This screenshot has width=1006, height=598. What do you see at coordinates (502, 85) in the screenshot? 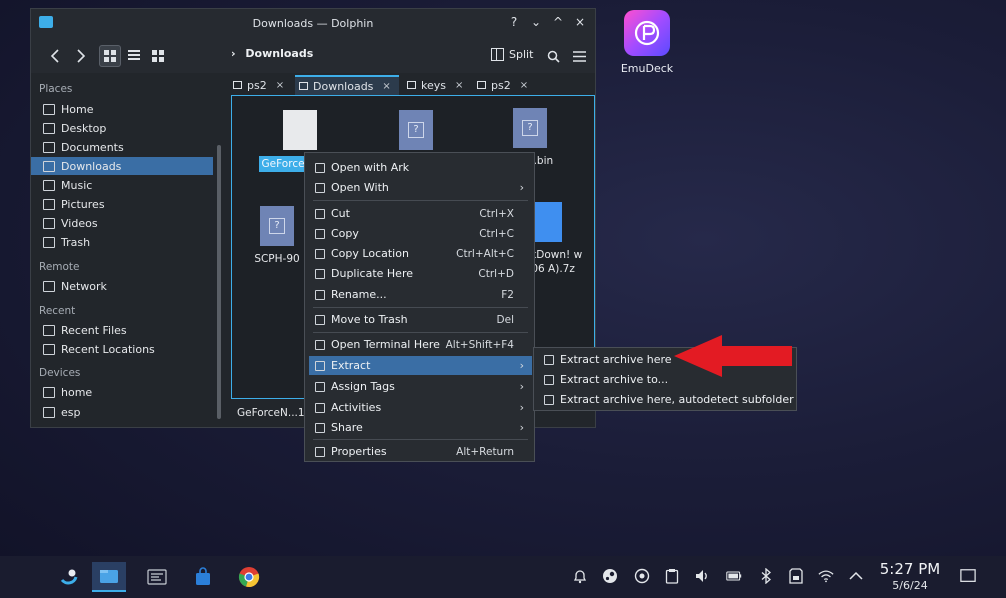
I see `tab-ps2-2: ps2 ×` at bounding box center [502, 85].